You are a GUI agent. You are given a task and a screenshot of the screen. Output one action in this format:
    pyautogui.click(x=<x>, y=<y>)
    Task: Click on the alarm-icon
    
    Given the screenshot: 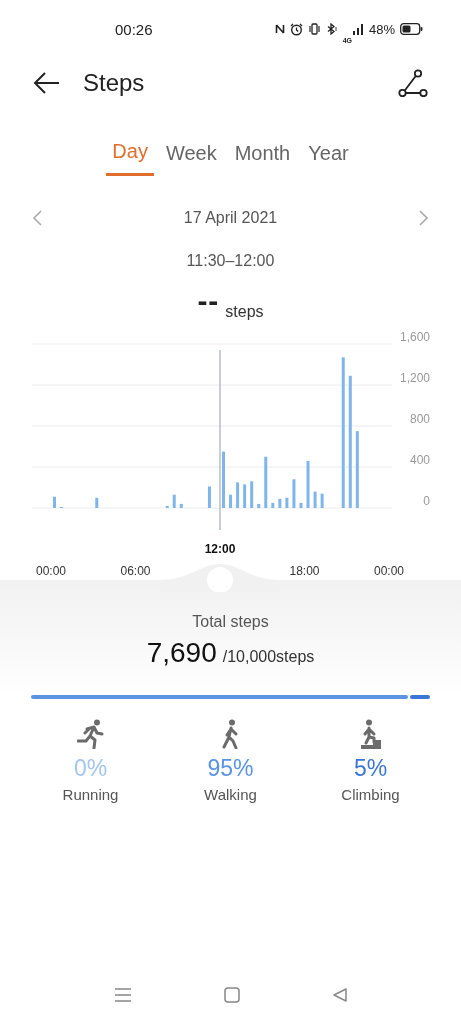 What is the action you would take?
    pyautogui.click(x=296, y=29)
    